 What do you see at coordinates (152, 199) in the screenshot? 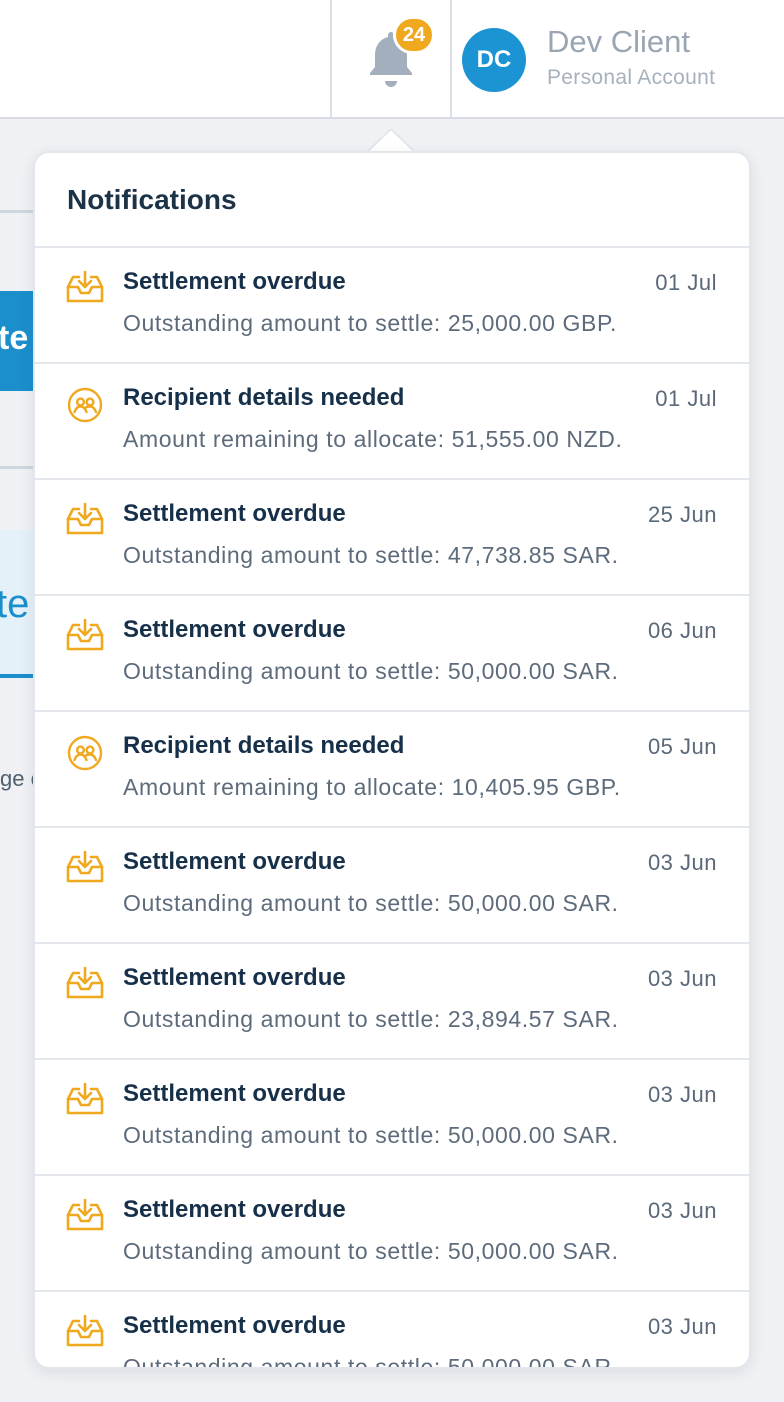
I see `popover-title: Notifications` at bounding box center [152, 199].